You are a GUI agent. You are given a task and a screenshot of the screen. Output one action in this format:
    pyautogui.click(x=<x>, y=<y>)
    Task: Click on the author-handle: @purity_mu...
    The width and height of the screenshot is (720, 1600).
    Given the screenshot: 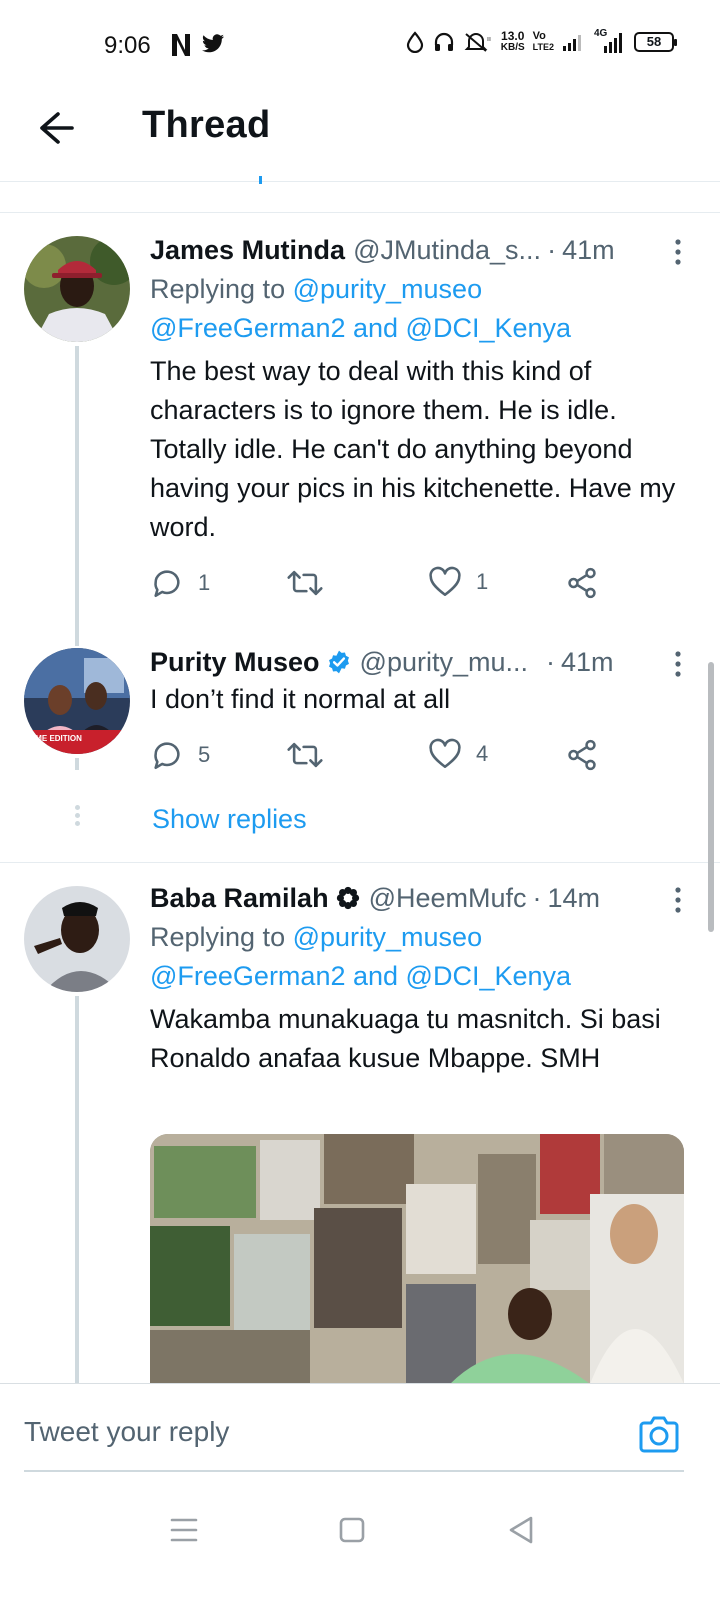 What is the action you would take?
    pyautogui.click(x=444, y=662)
    